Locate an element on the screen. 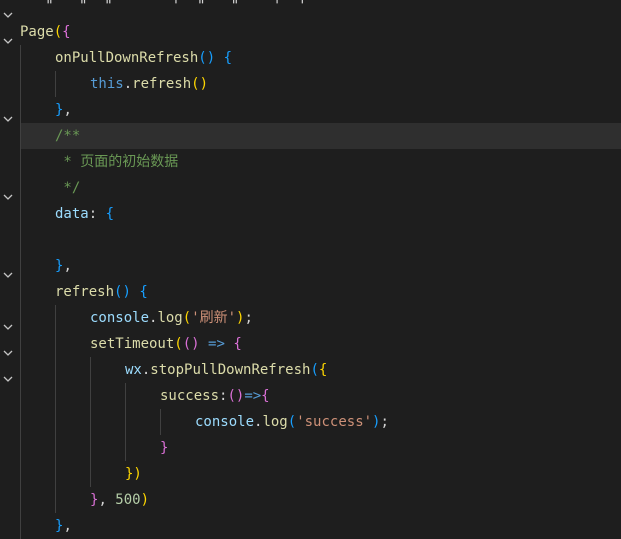  code-token: */ is located at coordinates (68, 188).